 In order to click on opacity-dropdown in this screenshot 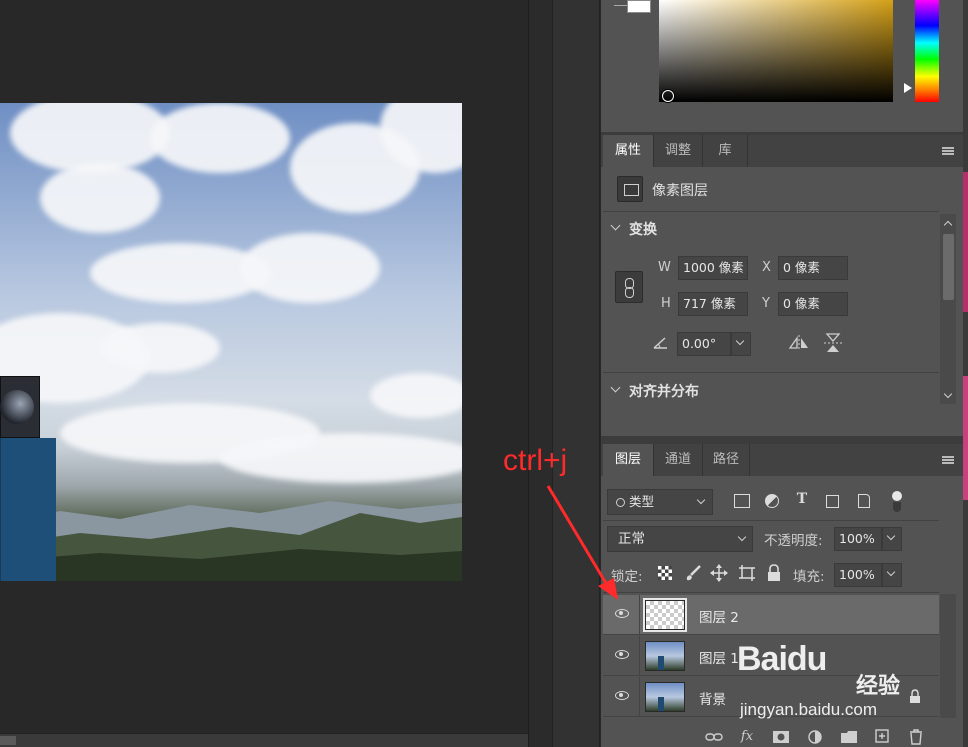, I will do `click(892, 539)`.